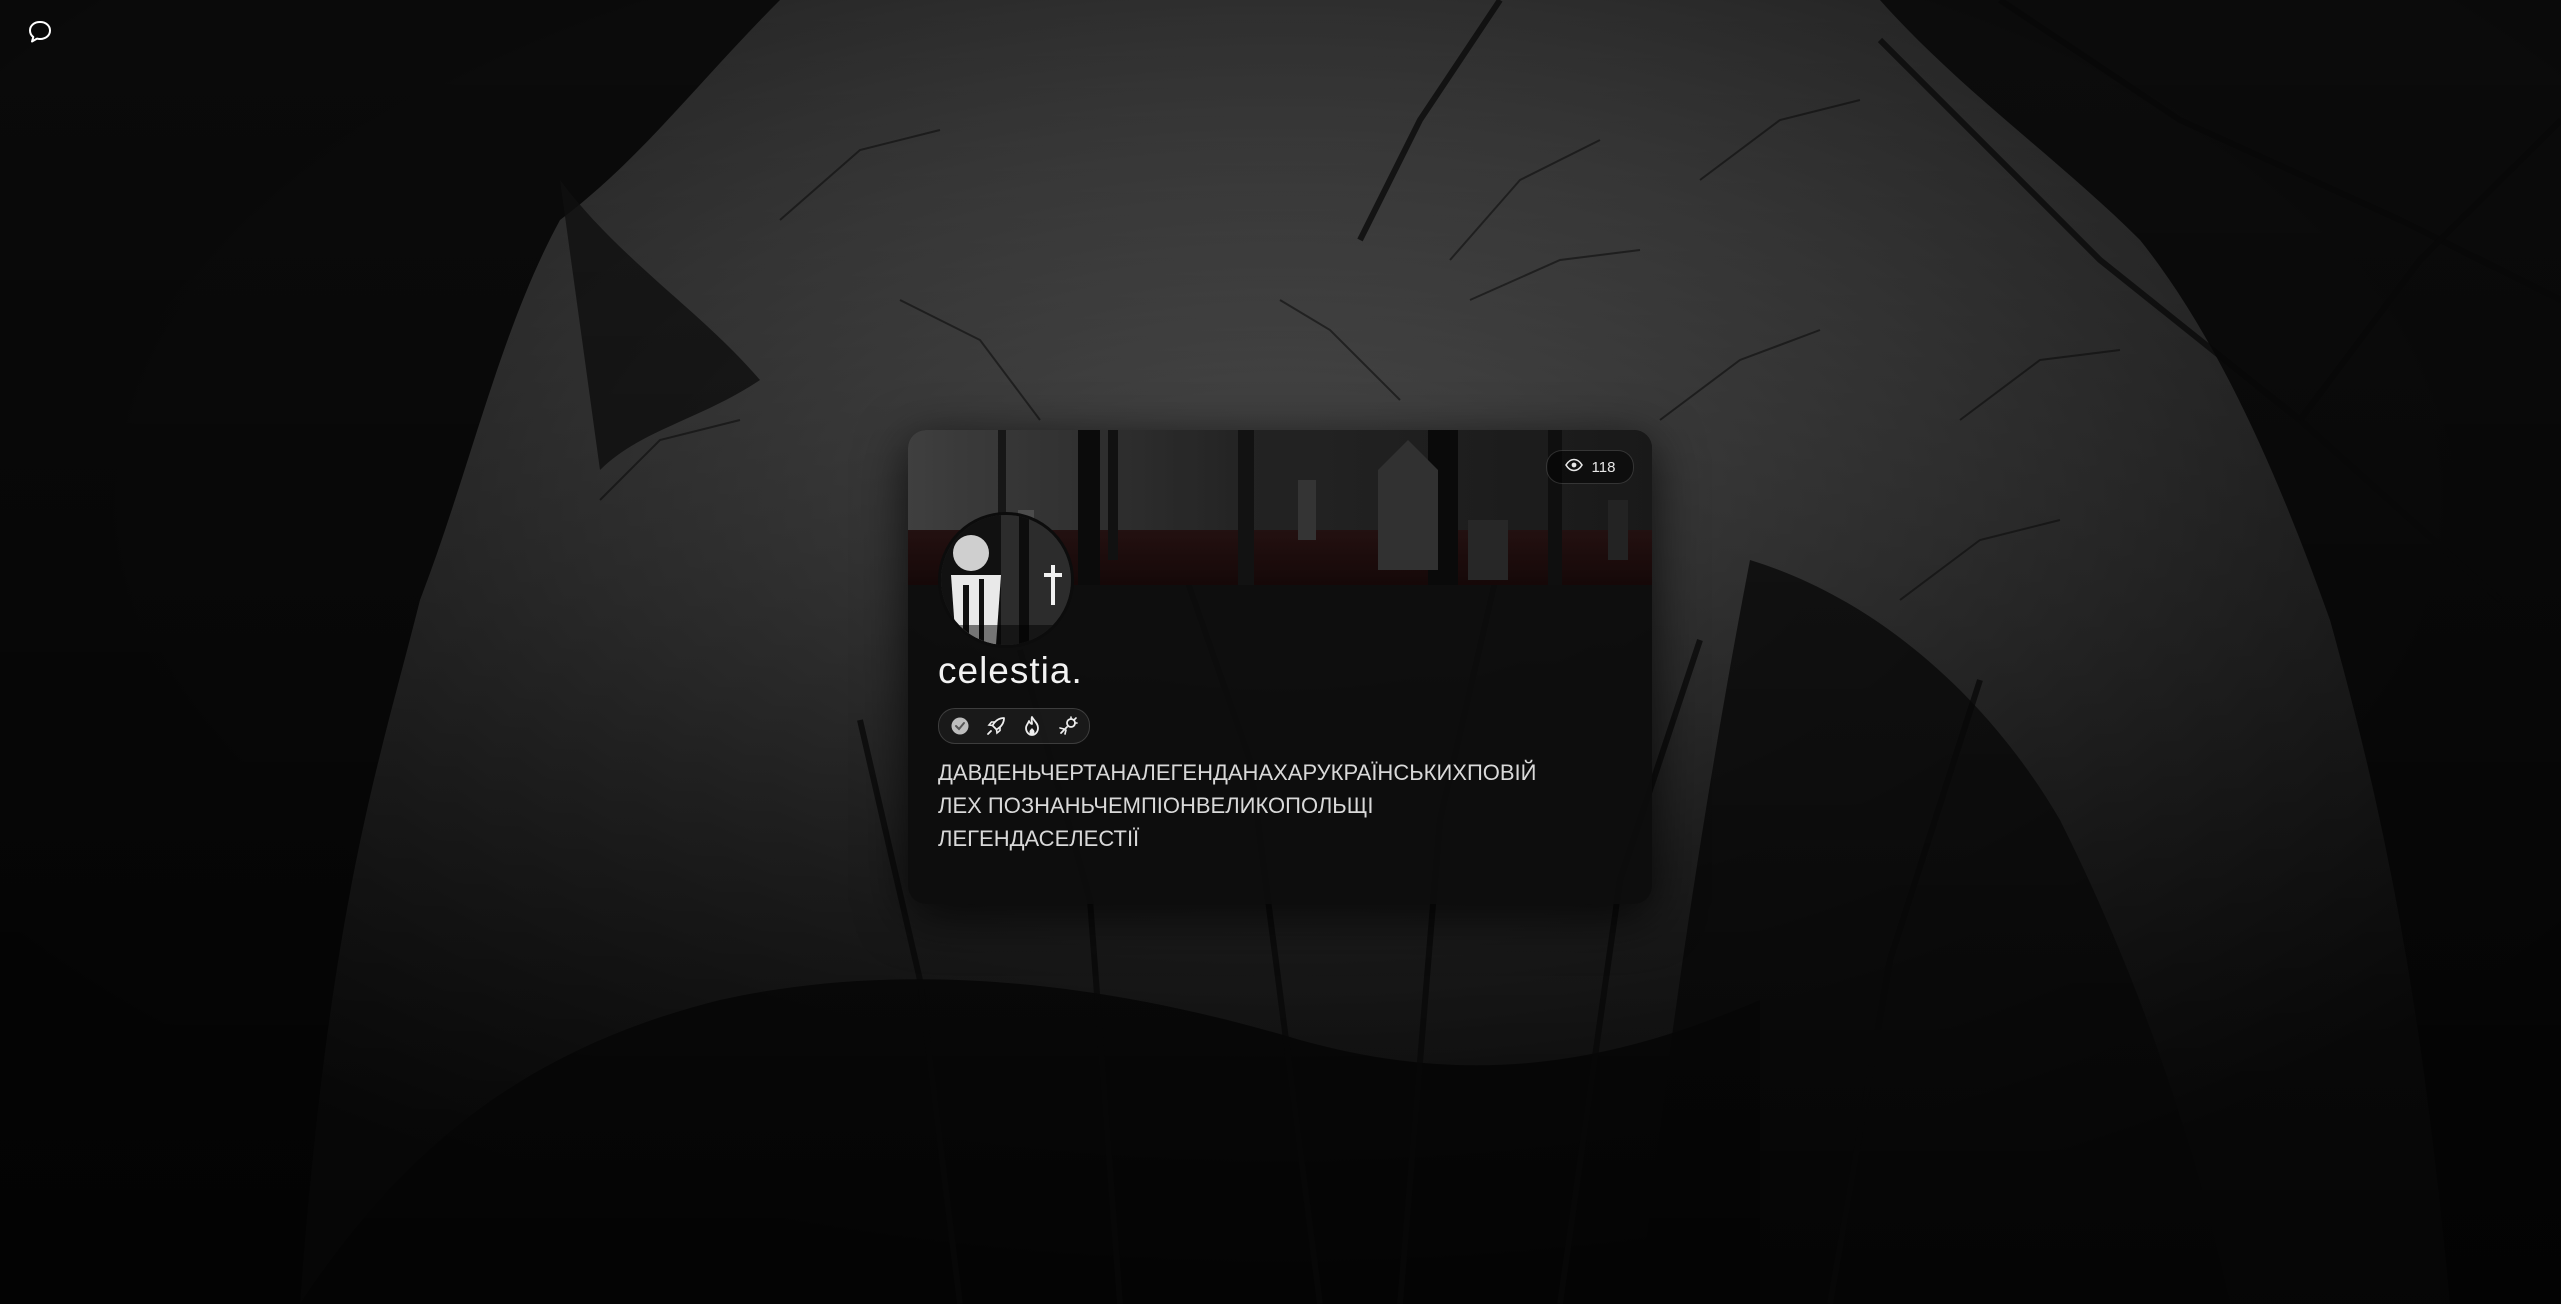 The image size is (2561, 1304). I want to click on speech-bubble-icon, so click(40, 34).